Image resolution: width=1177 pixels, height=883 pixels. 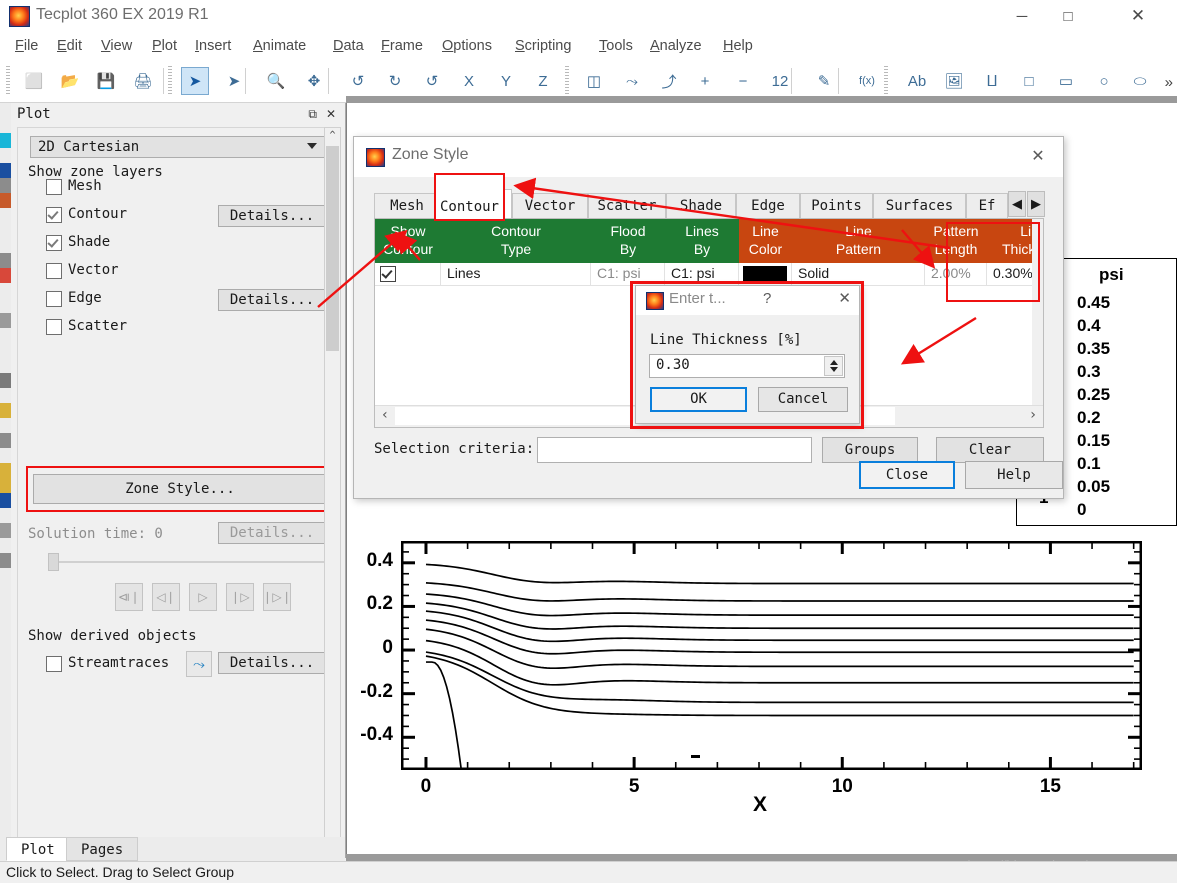 I want to click on ok-button: OK, so click(x=698, y=399).